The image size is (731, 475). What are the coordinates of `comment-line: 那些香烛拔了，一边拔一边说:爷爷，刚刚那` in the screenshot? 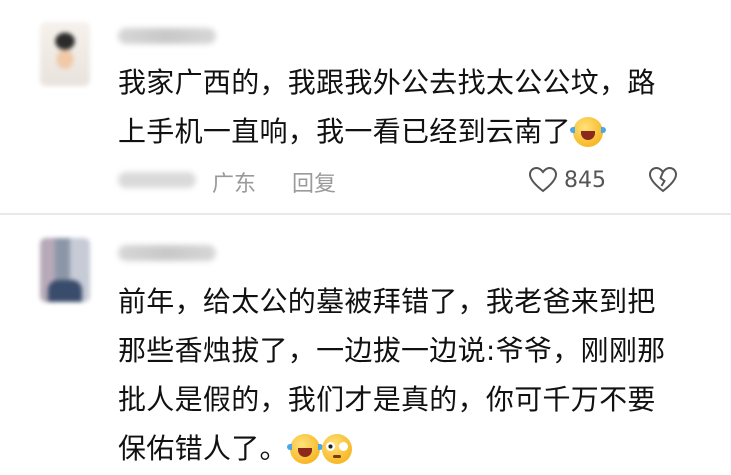 It's located at (392, 350).